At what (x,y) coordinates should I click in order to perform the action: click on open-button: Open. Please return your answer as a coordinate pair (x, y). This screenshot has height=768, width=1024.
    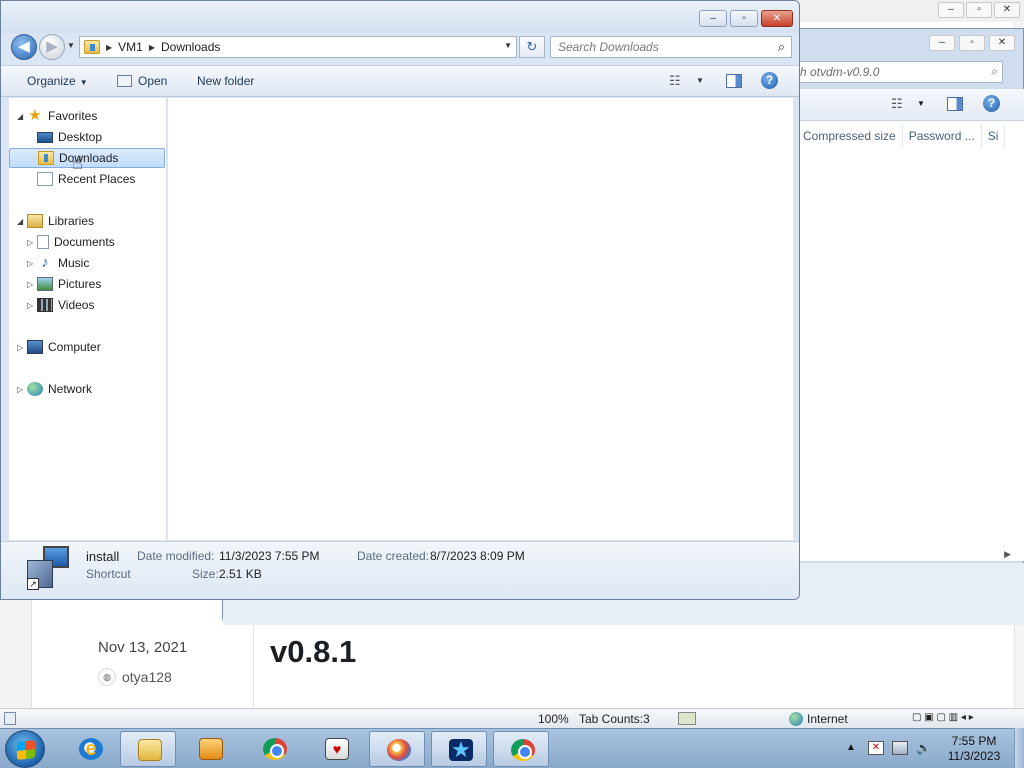
    Looking at the image, I should click on (142, 81).